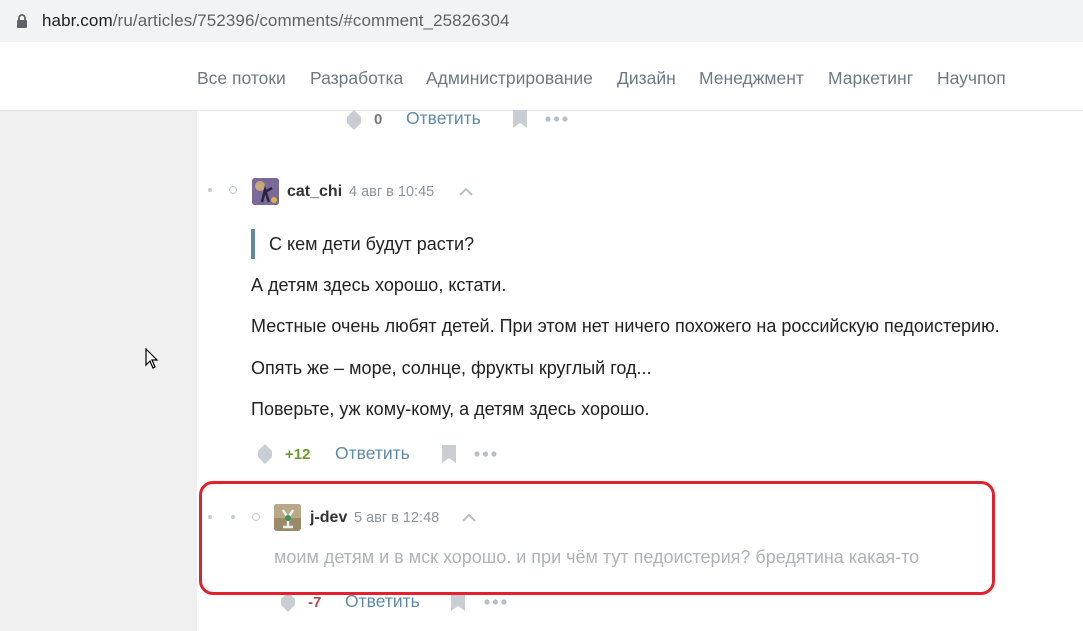 Image resolution: width=1083 pixels, height=631 pixels. I want to click on quote-text: С кем дети будут расти?, so click(372, 244).